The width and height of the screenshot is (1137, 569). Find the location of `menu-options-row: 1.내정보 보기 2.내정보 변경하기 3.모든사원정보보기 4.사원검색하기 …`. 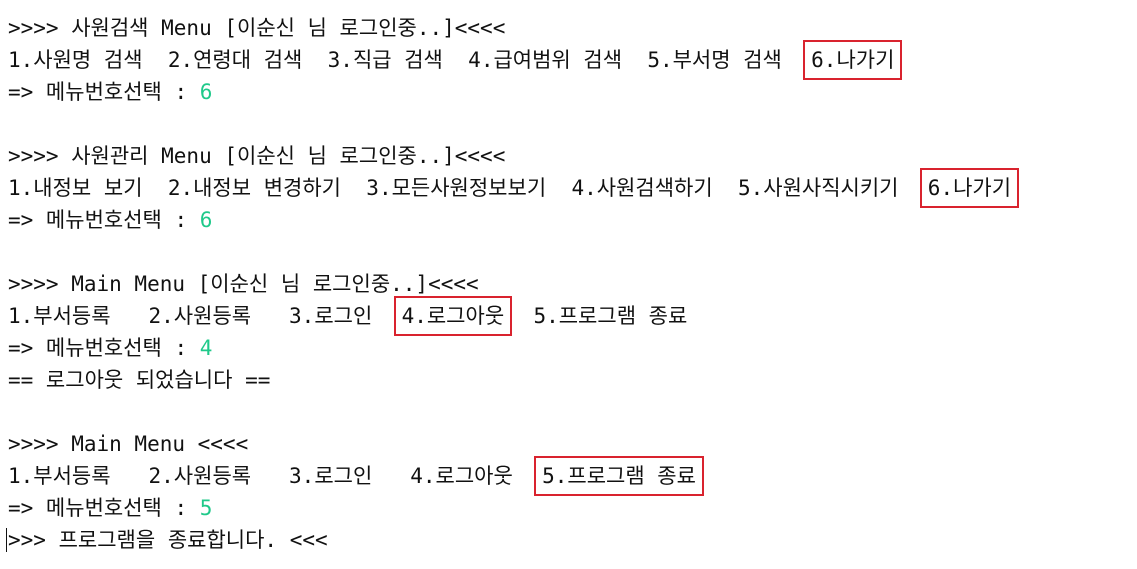

menu-options-row: 1.내정보 보기 2.내정보 변경하기 3.모든사원정보보기 4.사원검색하기 … is located at coordinates (570, 188).